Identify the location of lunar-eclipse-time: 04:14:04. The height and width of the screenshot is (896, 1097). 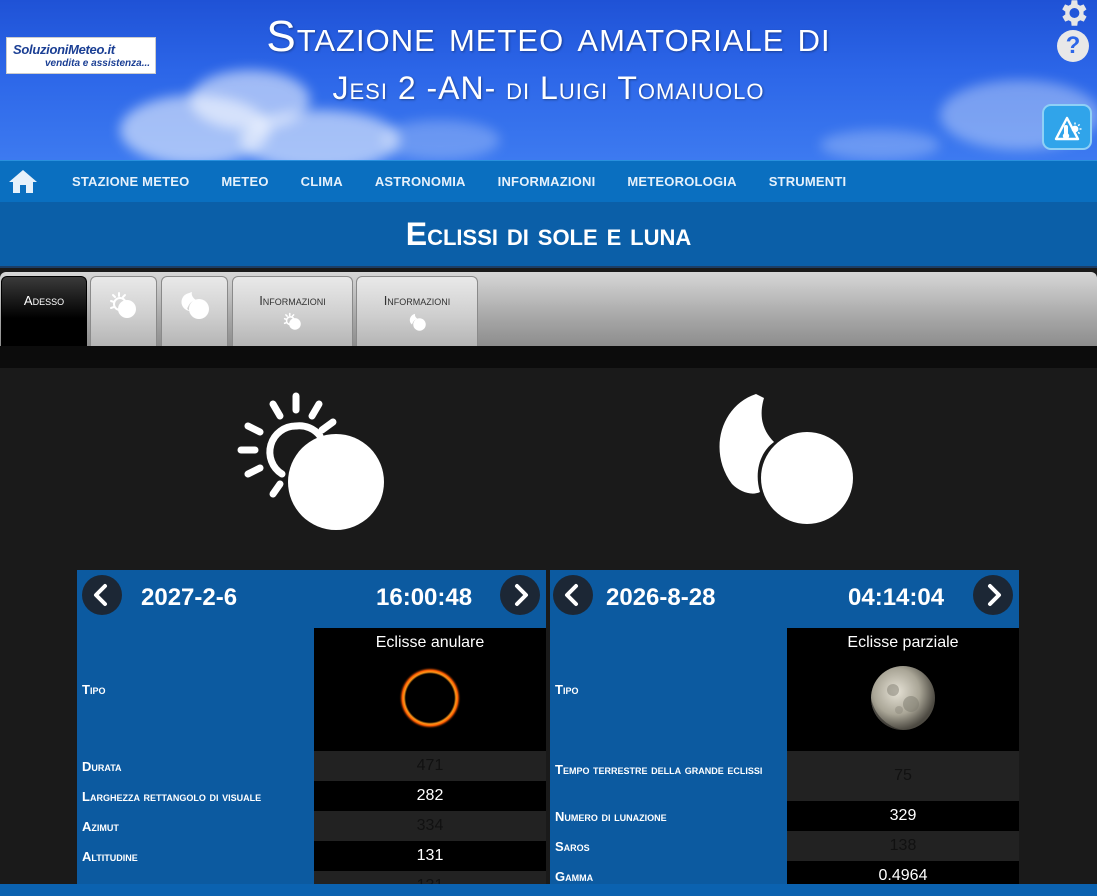
(896, 597).